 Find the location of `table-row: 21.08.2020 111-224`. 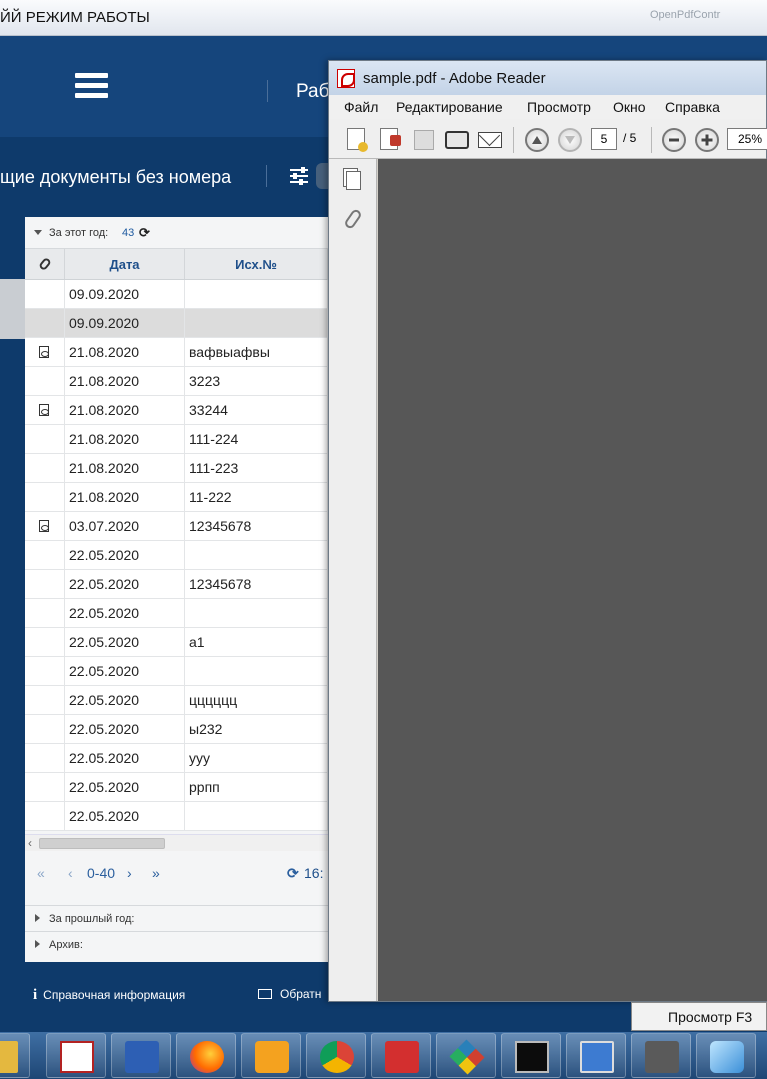

table-row: 21.08.2020 111-224 is located at coordinates (176, 439).